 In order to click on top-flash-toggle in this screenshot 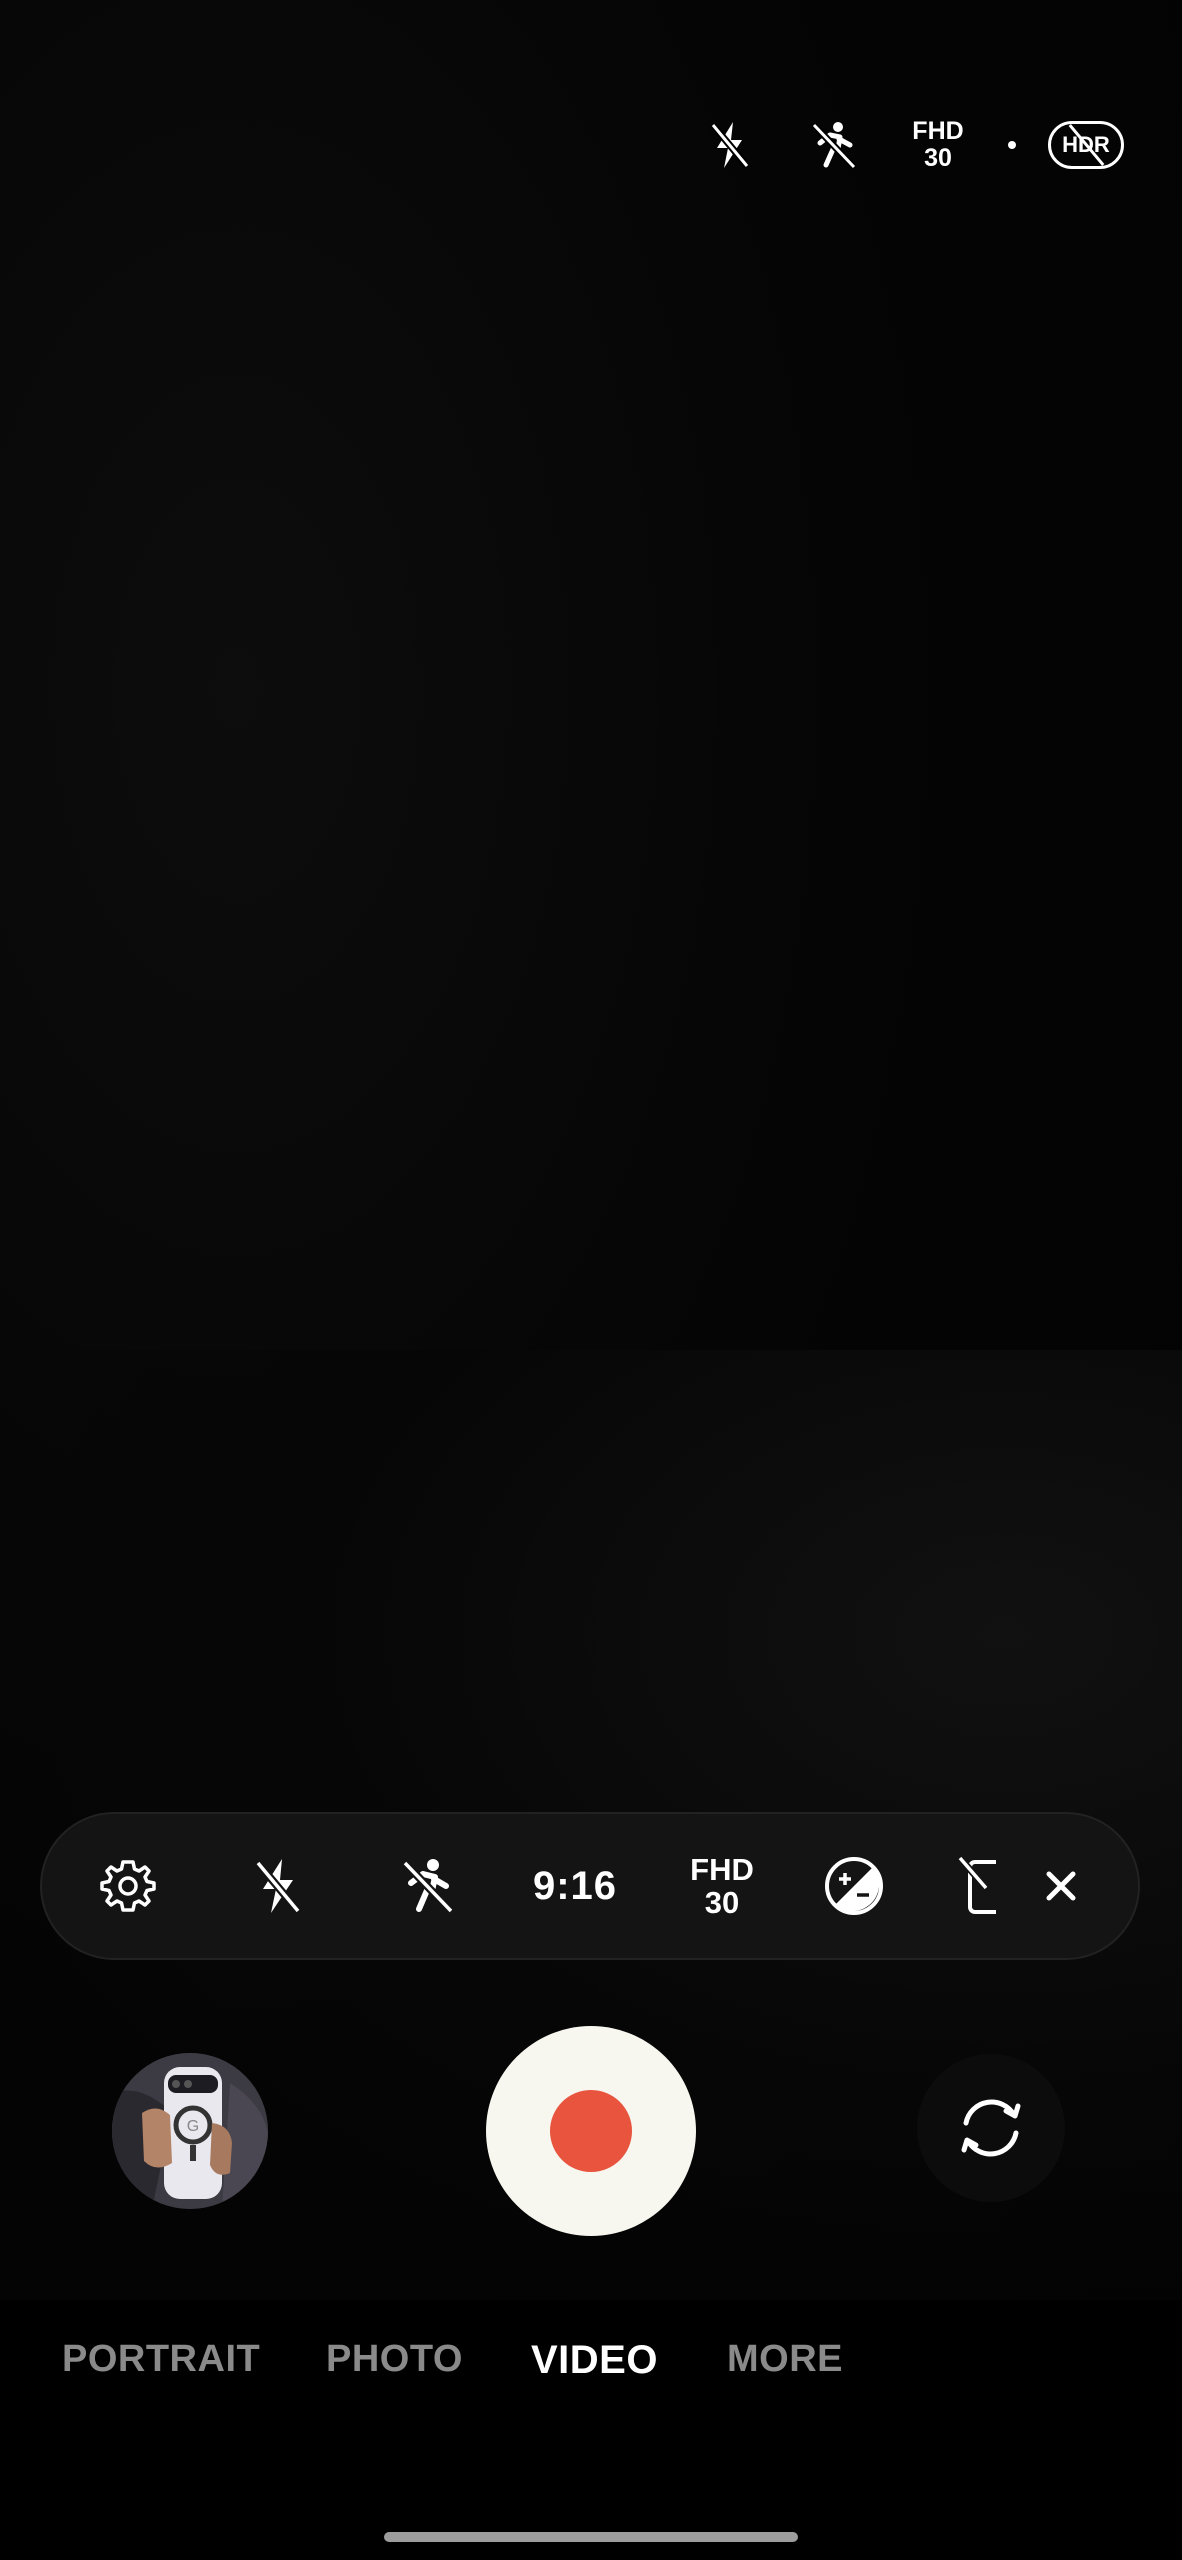, I will do `click(730, 145)`.